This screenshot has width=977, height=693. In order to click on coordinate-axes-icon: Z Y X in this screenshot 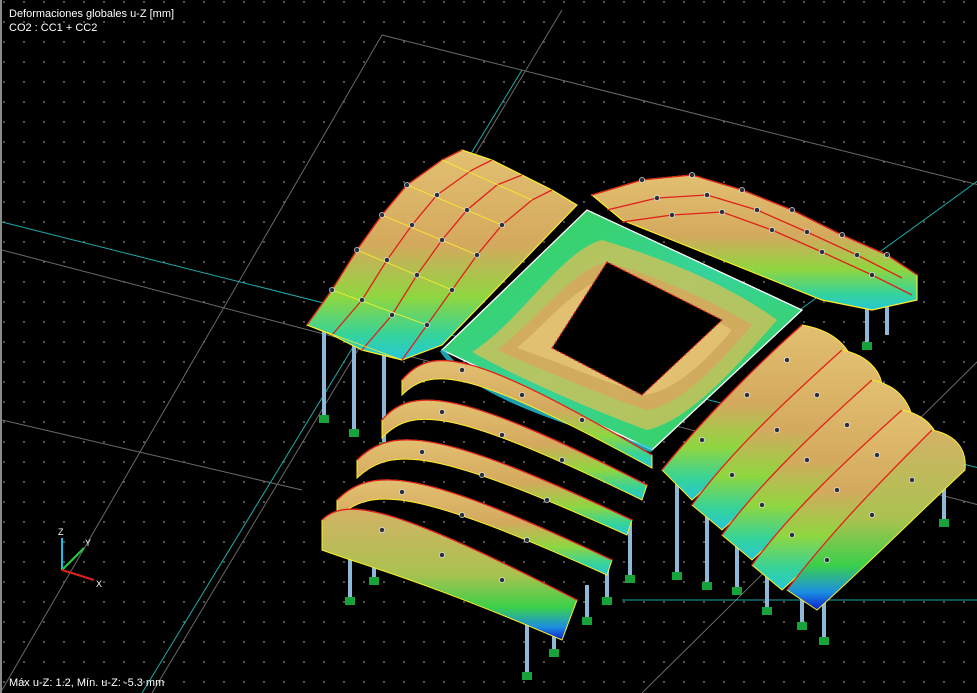, I will do `click(80, 558)`.